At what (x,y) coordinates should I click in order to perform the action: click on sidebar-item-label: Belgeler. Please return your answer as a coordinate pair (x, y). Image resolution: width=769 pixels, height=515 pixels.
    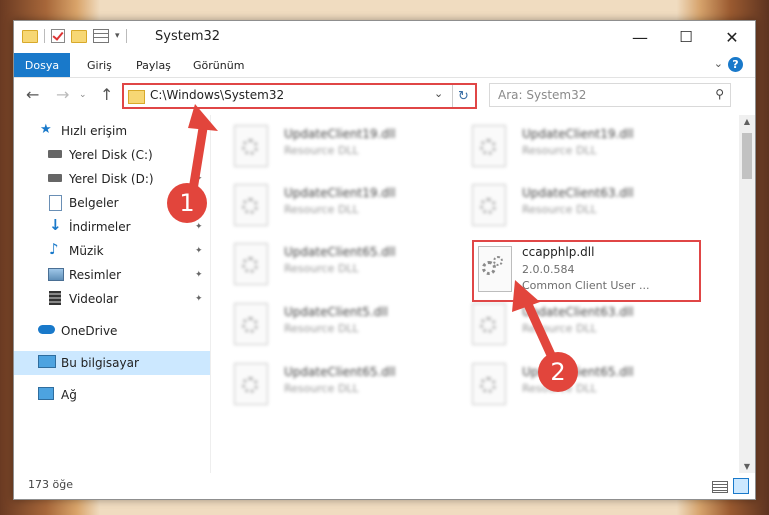
    Looking at the image, I should click on (94, 203).